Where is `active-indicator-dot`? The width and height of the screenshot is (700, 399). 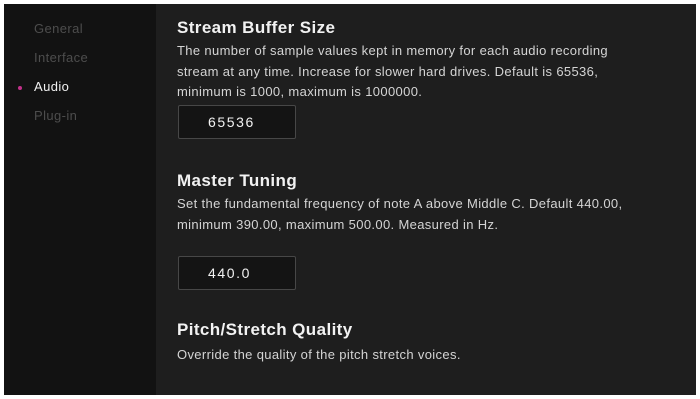
active-indicator-dot is located at coordinates (20, 88).